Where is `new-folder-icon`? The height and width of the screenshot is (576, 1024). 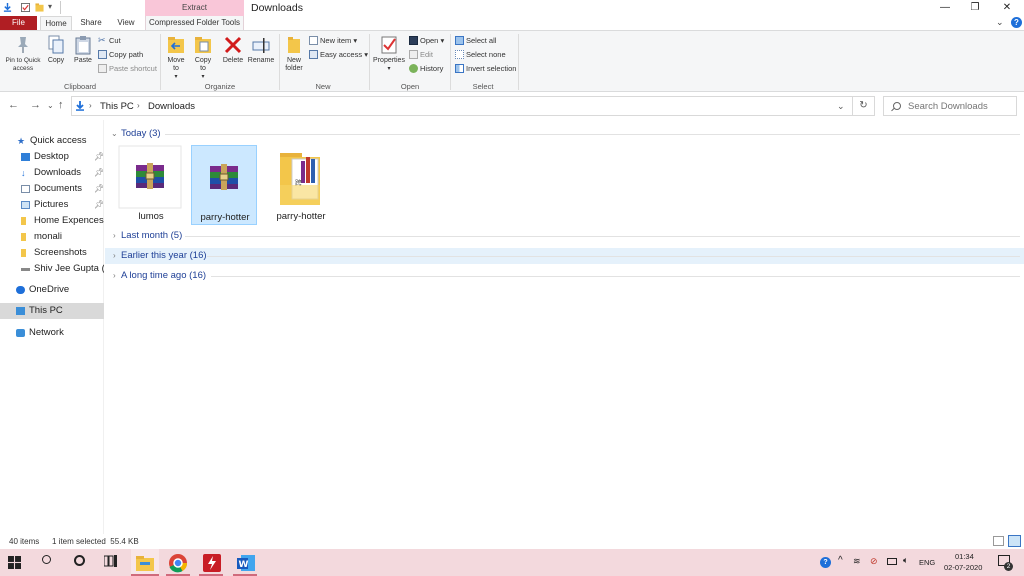 new-folder-icon is located at coordinates (294, 45).